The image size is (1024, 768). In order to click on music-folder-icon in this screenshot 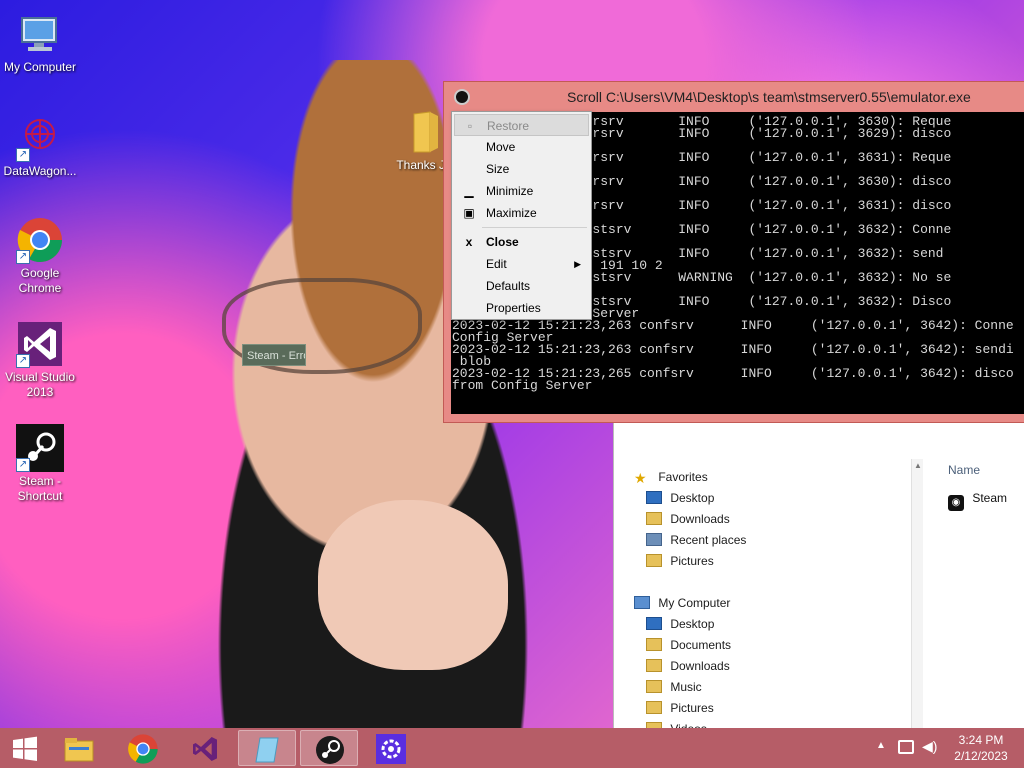, I will do `click(654, 686)`.